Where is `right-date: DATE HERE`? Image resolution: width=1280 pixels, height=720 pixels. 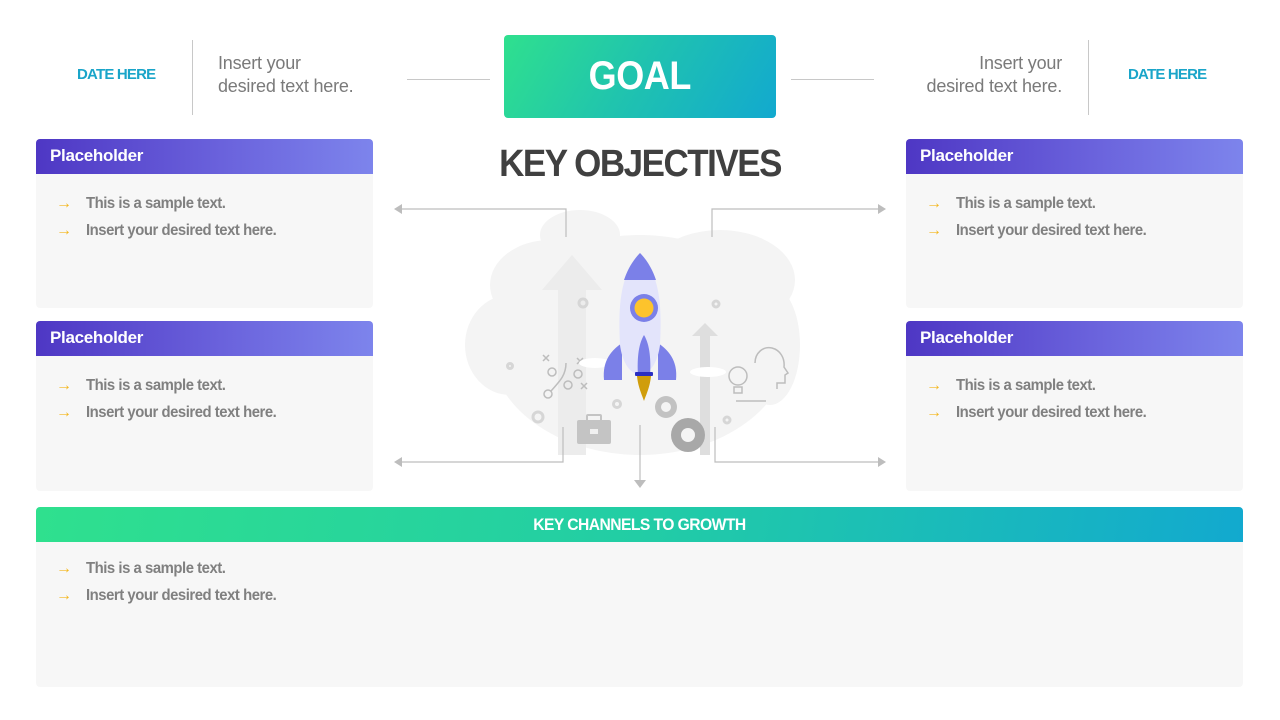
right-date: DATE HERE is located at coordinates (1167, 74).